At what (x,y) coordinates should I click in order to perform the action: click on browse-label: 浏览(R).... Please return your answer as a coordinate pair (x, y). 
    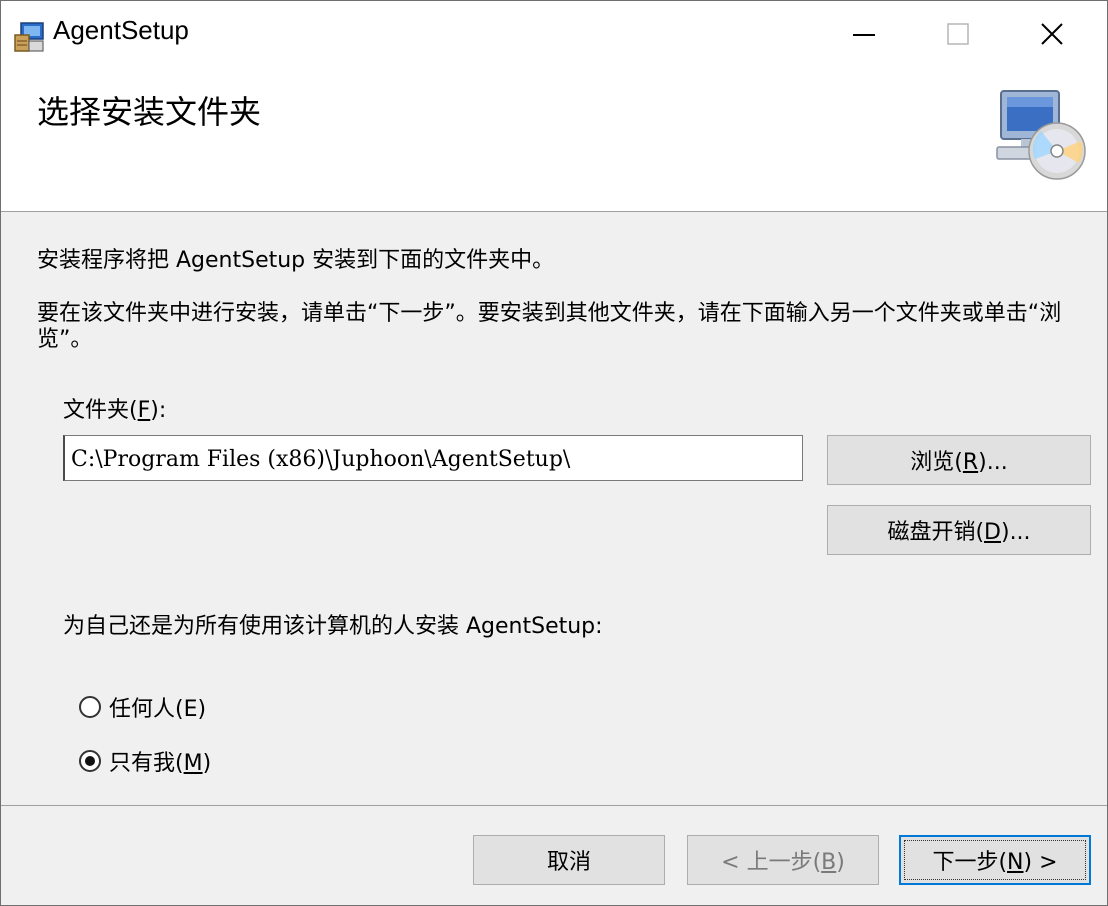
    Looking at the image, I should click on (959, 462).